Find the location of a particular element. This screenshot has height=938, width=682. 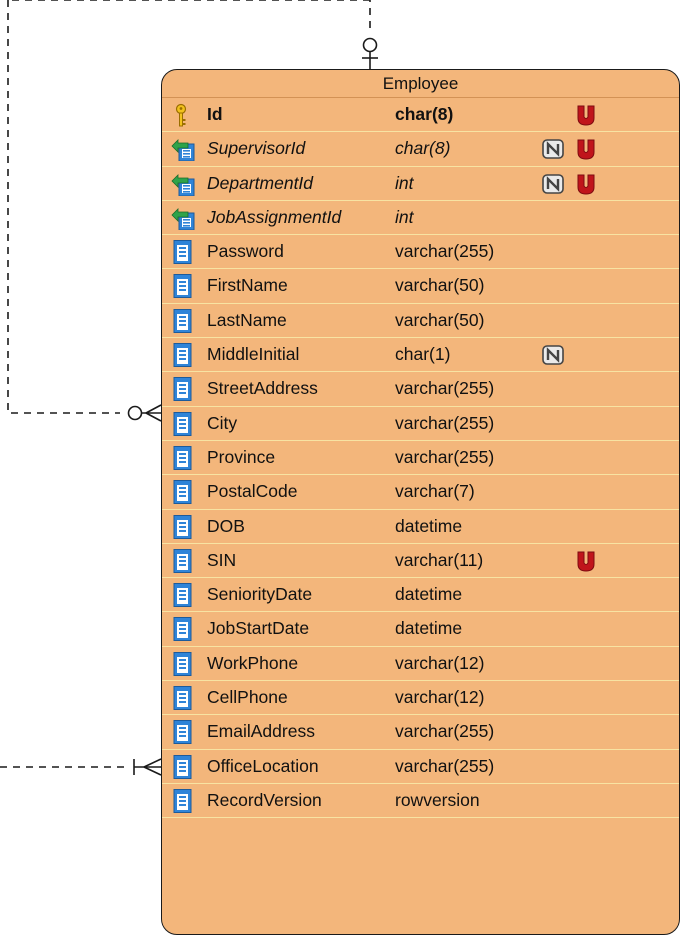

column-row-emailaddress: EmailAddress varchar(255) is located at coordinates (420, 732).